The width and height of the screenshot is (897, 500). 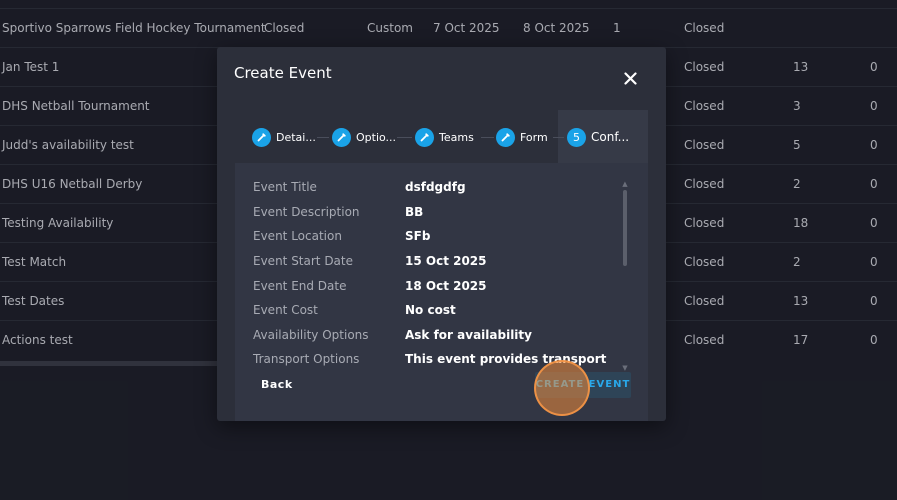 What do you see at coordinates (311, 335) in the screenshot?
I see `summary-label: Availability Options` at bounding box center [311, 335].